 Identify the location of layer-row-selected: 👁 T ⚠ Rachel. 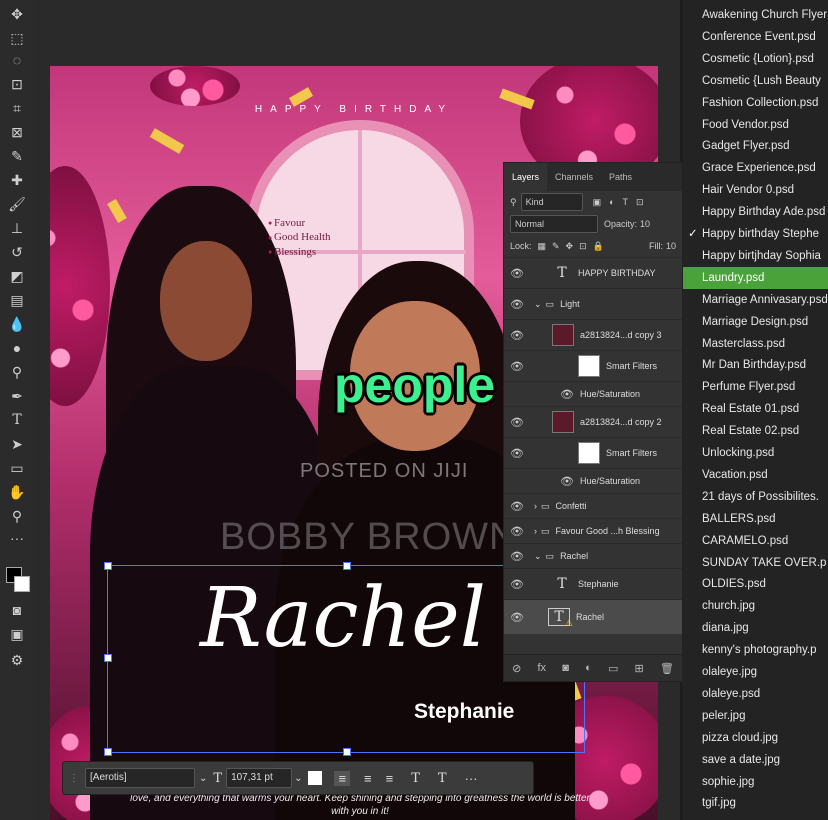
(593, 616).